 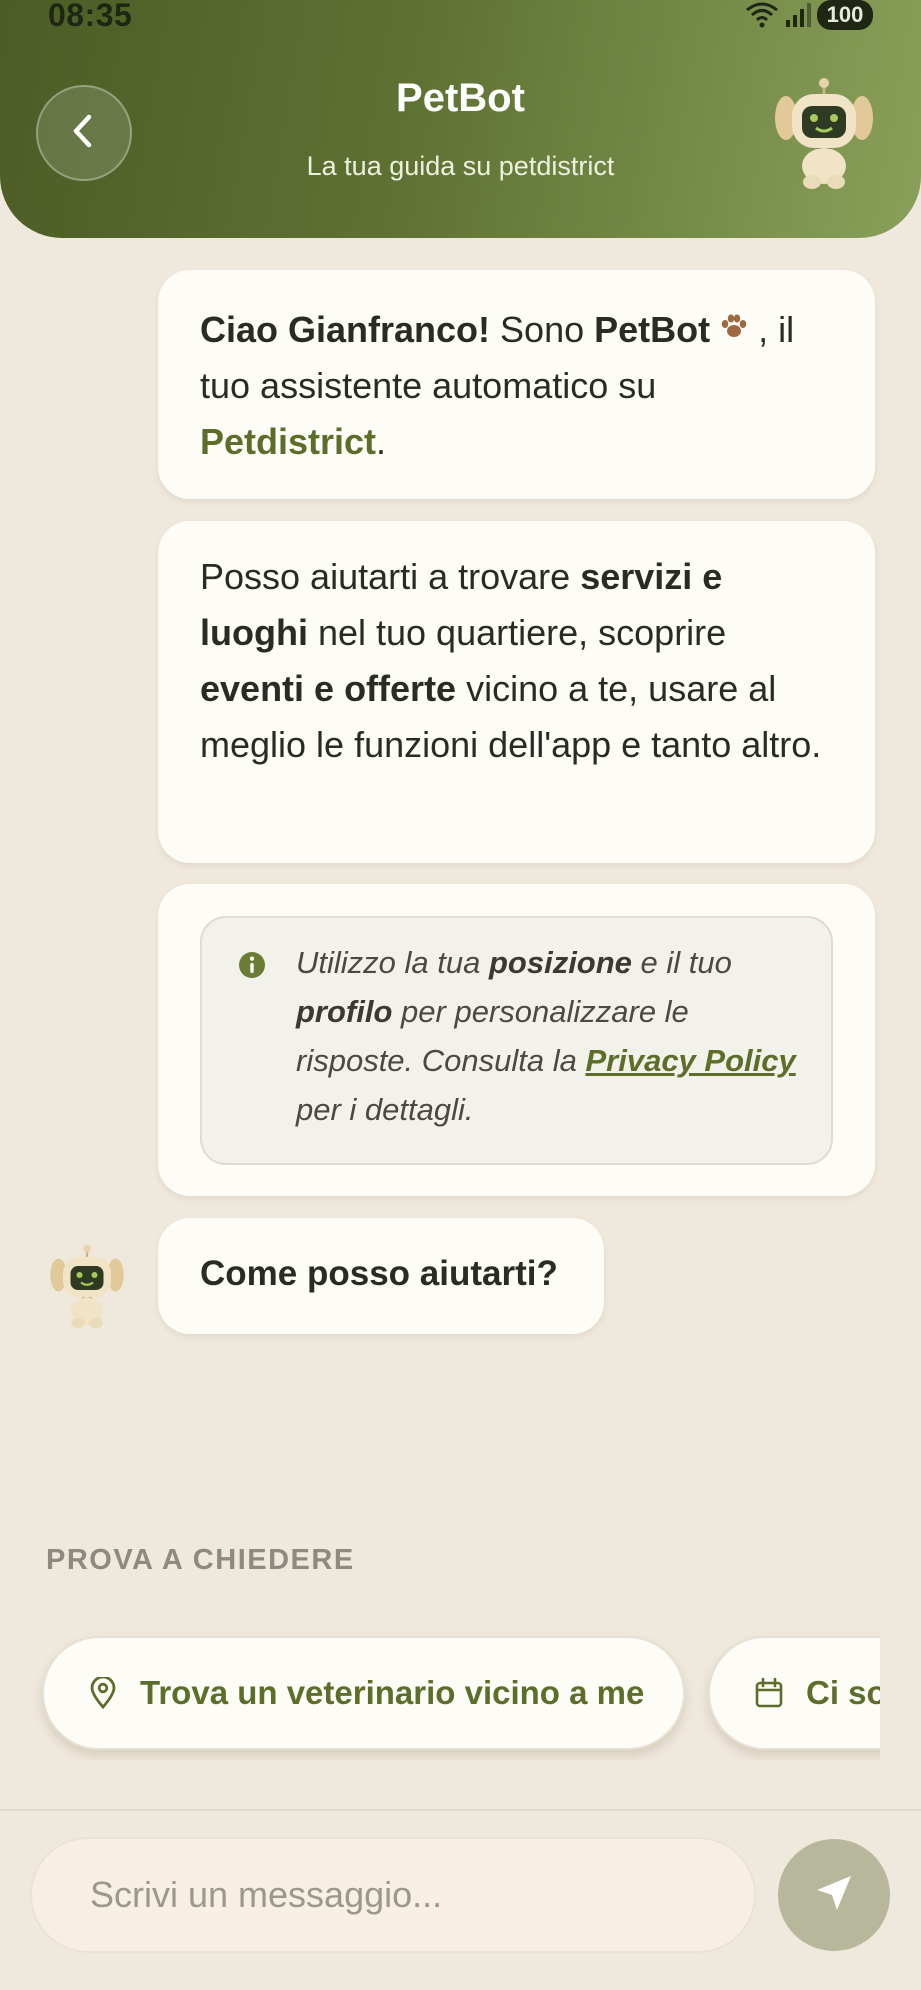 What do you see at coordinates (381, 441) in the screenshot?
I see `greeting-end: .` at bounding box center [381, 441].